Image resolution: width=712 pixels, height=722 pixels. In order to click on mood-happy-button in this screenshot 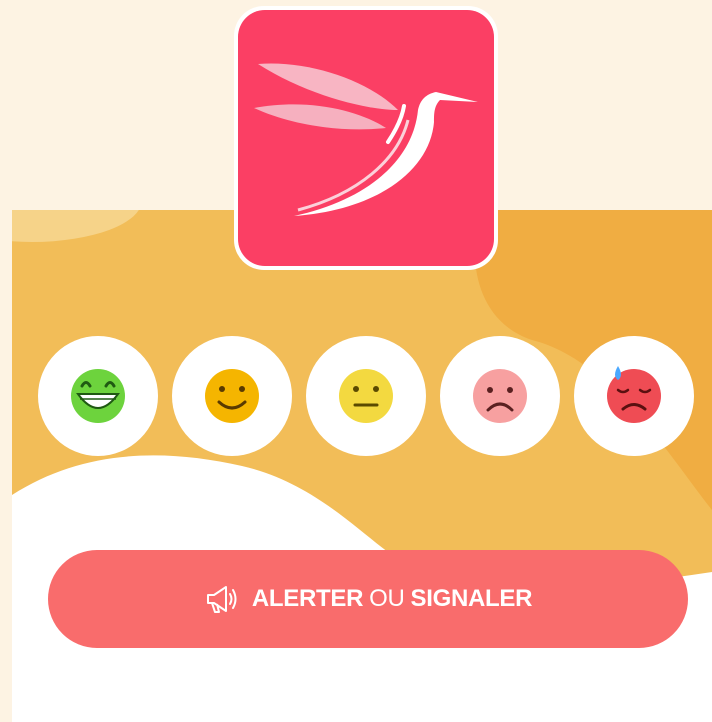, I will do `click(232, 396)`.